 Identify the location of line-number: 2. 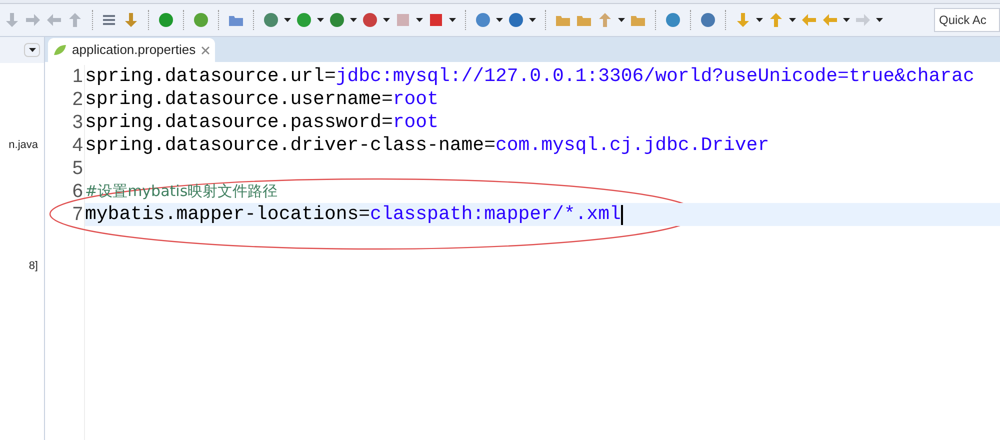
(77, 99).